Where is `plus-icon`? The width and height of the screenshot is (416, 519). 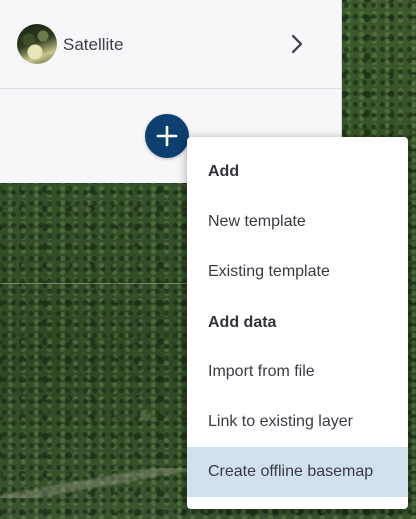 plus-icon is located at coordinates (167, 136).